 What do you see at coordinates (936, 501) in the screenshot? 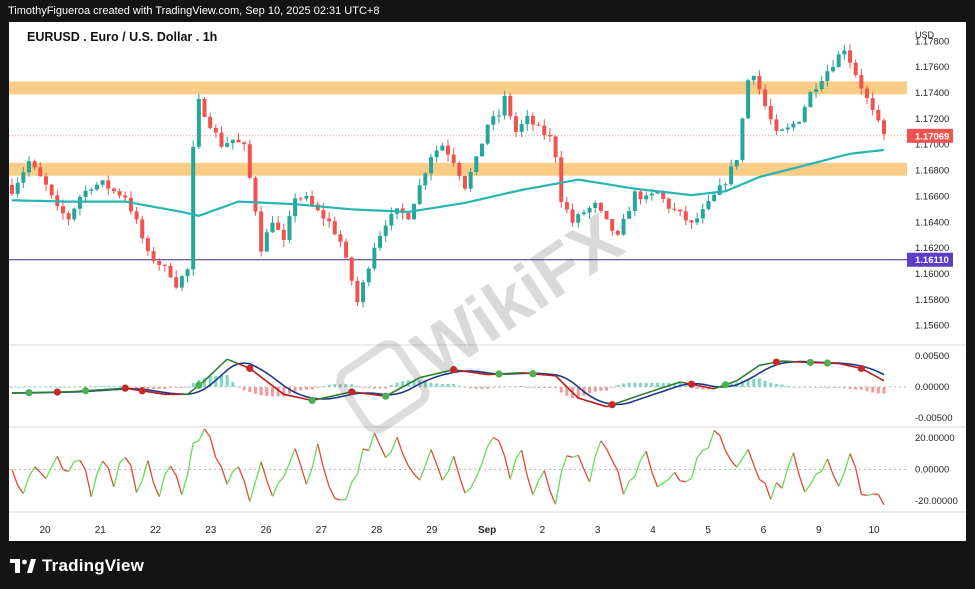
I see `oscillator-axis-tick: -20.00000` at bounding box center [936, 501].